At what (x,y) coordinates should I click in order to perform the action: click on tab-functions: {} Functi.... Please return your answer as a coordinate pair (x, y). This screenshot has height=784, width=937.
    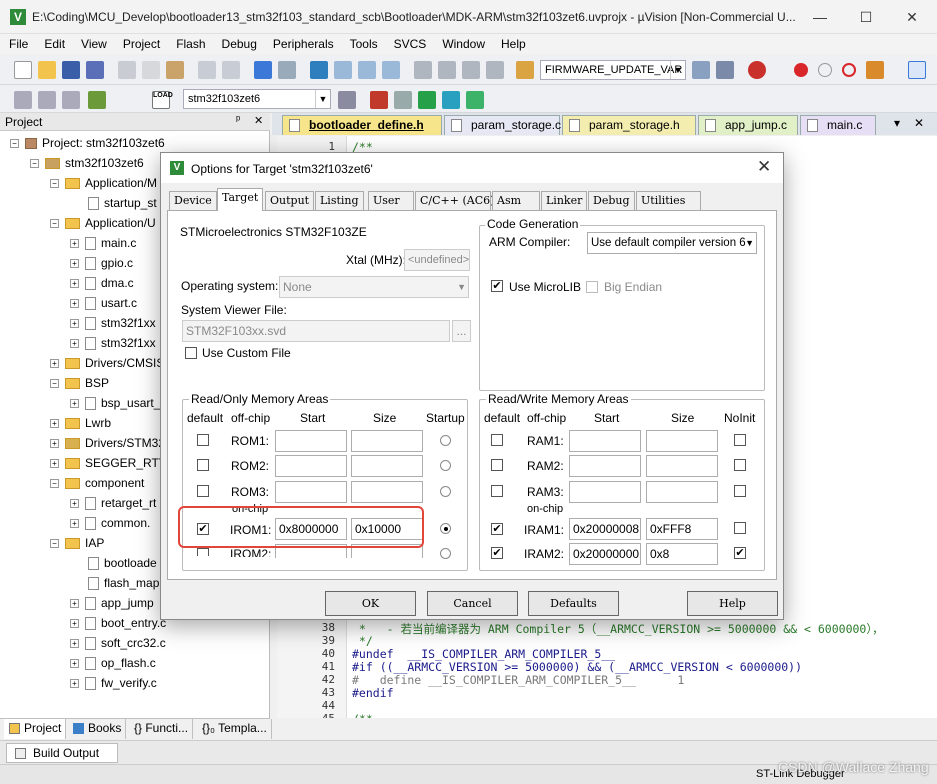
    Looking at the image, I should click on (162, 729).